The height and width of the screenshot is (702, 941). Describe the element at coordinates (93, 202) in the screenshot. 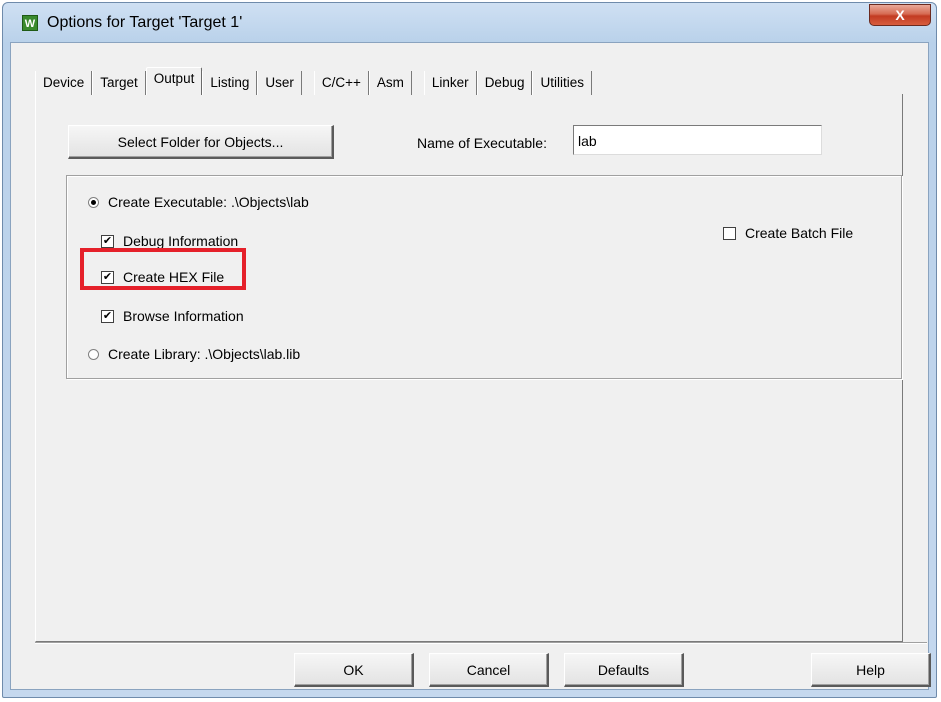

I see `radio-selected-icon` at that location.